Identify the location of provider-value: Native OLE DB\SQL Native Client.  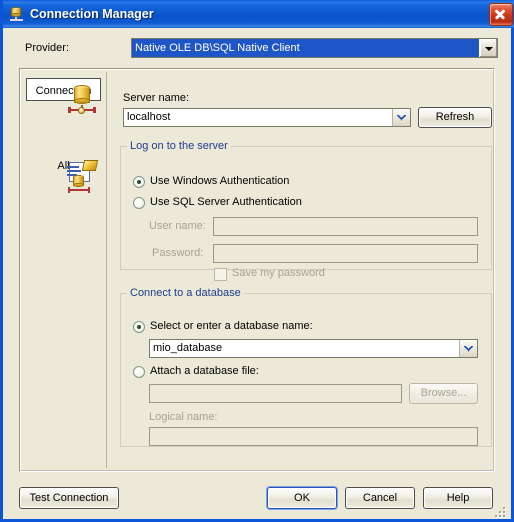
(305, 48).